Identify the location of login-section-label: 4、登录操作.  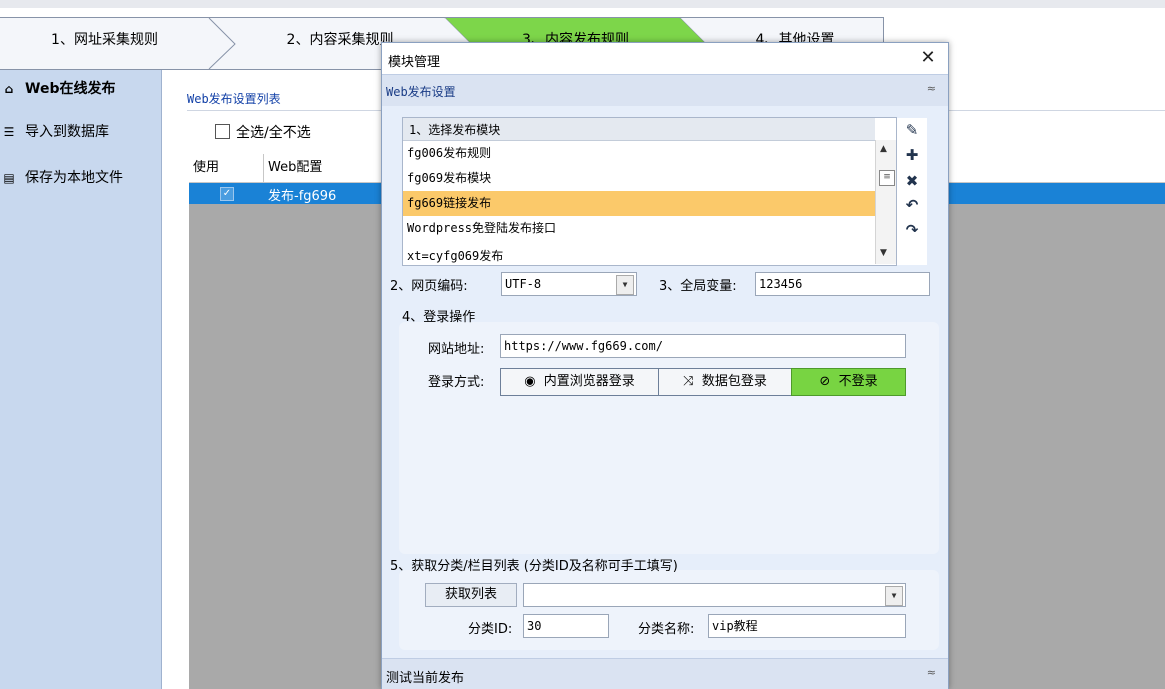
(439, 317).